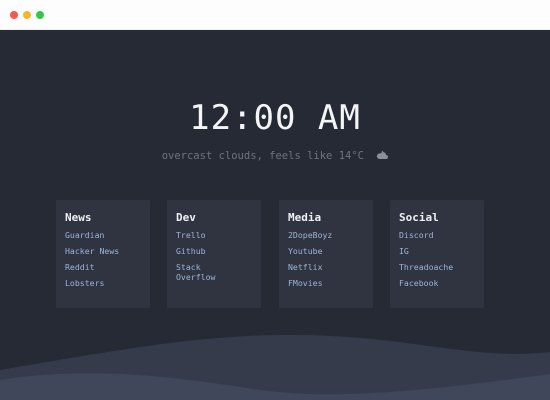 This screenshot has height=400, width=550. Describe the element at coordinates (437, 267) in the screenshot. I see `link-threadoache: Threadoache` at that location.